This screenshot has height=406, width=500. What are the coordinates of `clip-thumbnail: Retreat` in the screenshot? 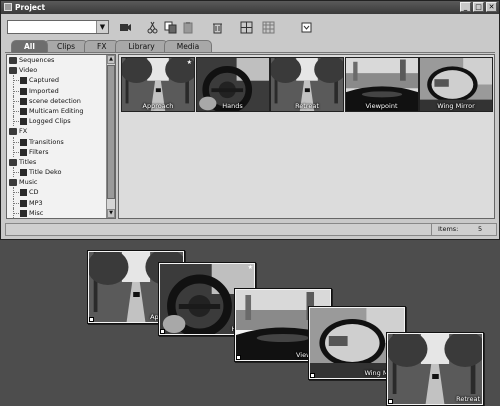 It's located at (307, 84).